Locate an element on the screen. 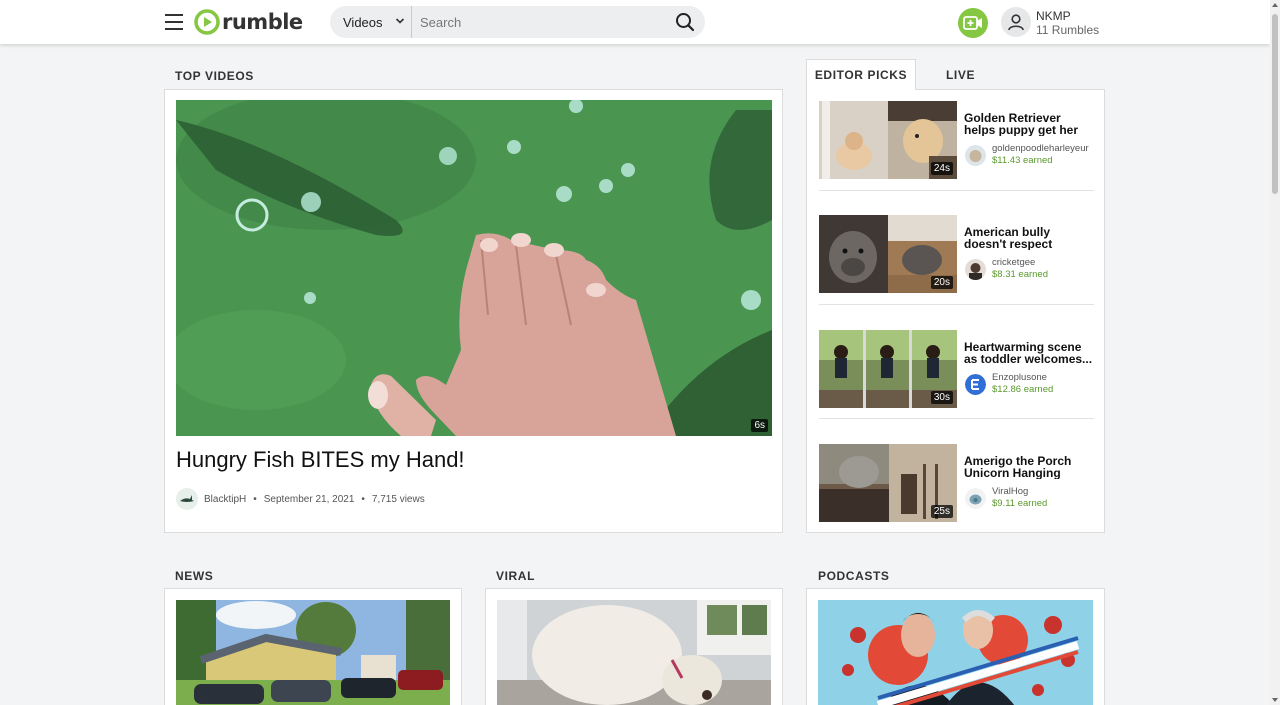 The width and height of the screenshot is (1280, 705). pick-earnings: $8.31 earned is located at coordinates (1020, 274).